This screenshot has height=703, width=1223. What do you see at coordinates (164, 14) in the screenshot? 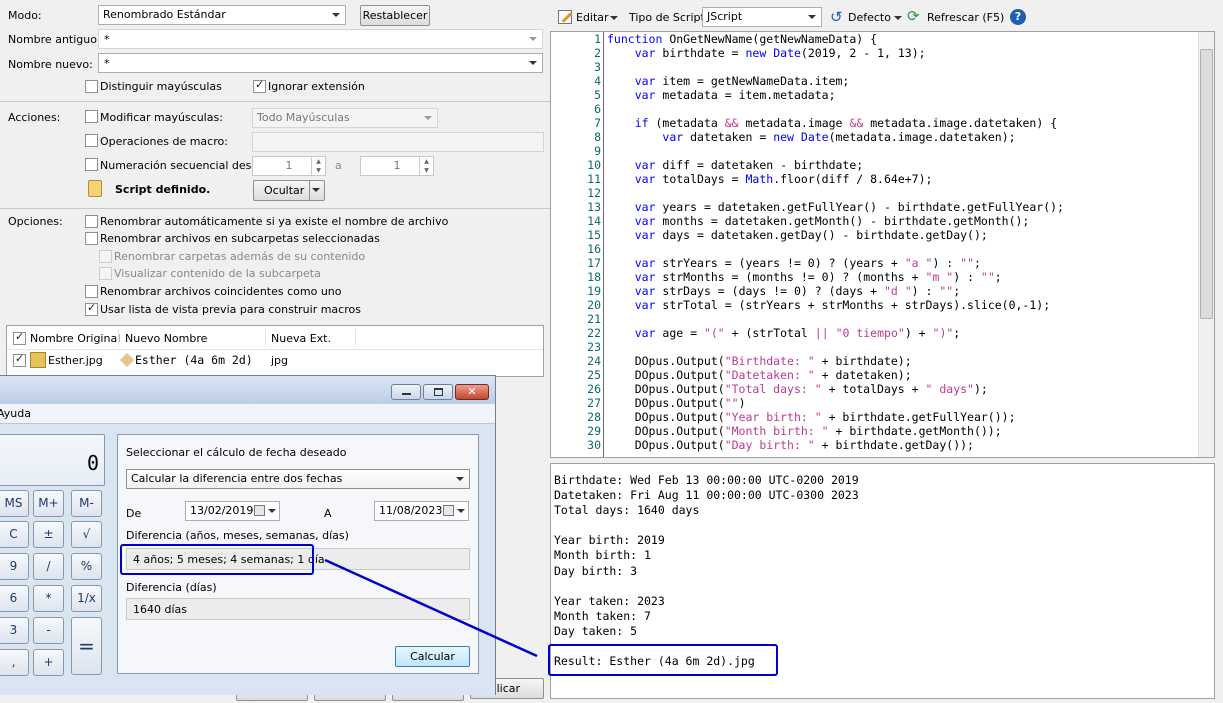
I see `mode-value: Renombrado Estándar` at bounding box center [164, 14].